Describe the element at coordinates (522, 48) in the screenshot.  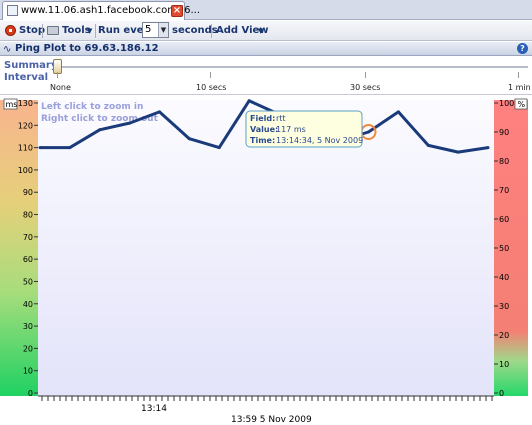
I see `help-icon: ?` at that location.